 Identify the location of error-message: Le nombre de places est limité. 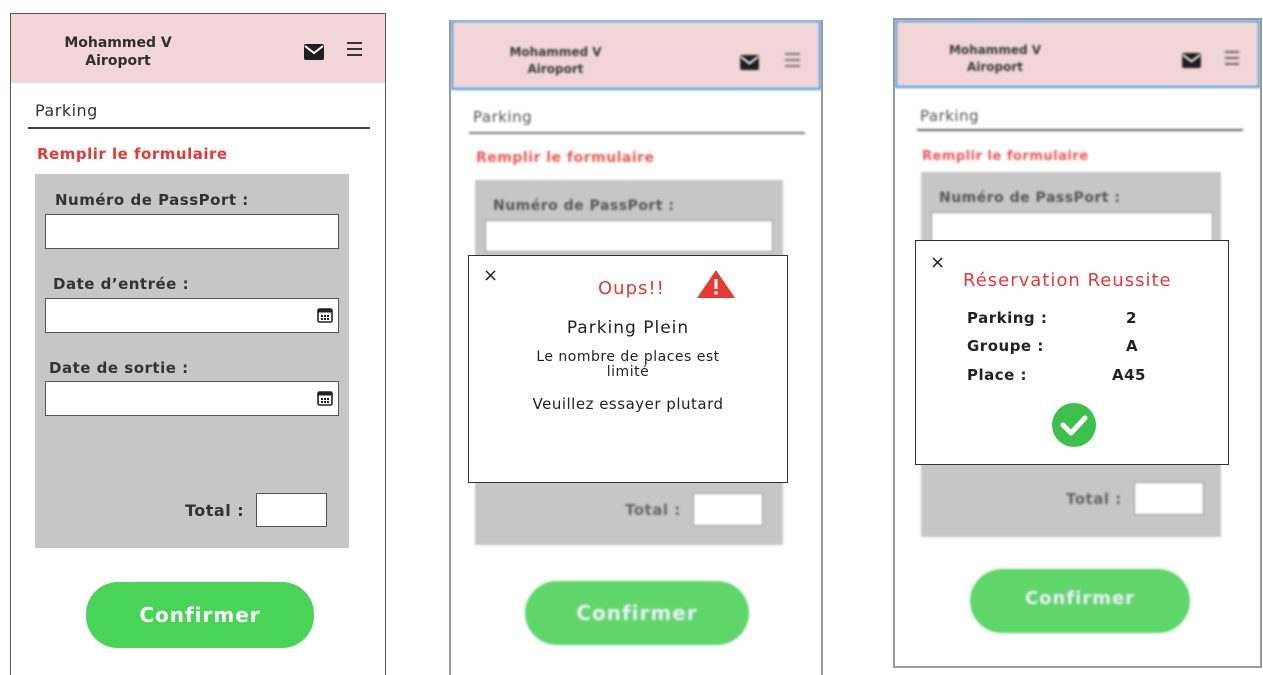
(628, 365).